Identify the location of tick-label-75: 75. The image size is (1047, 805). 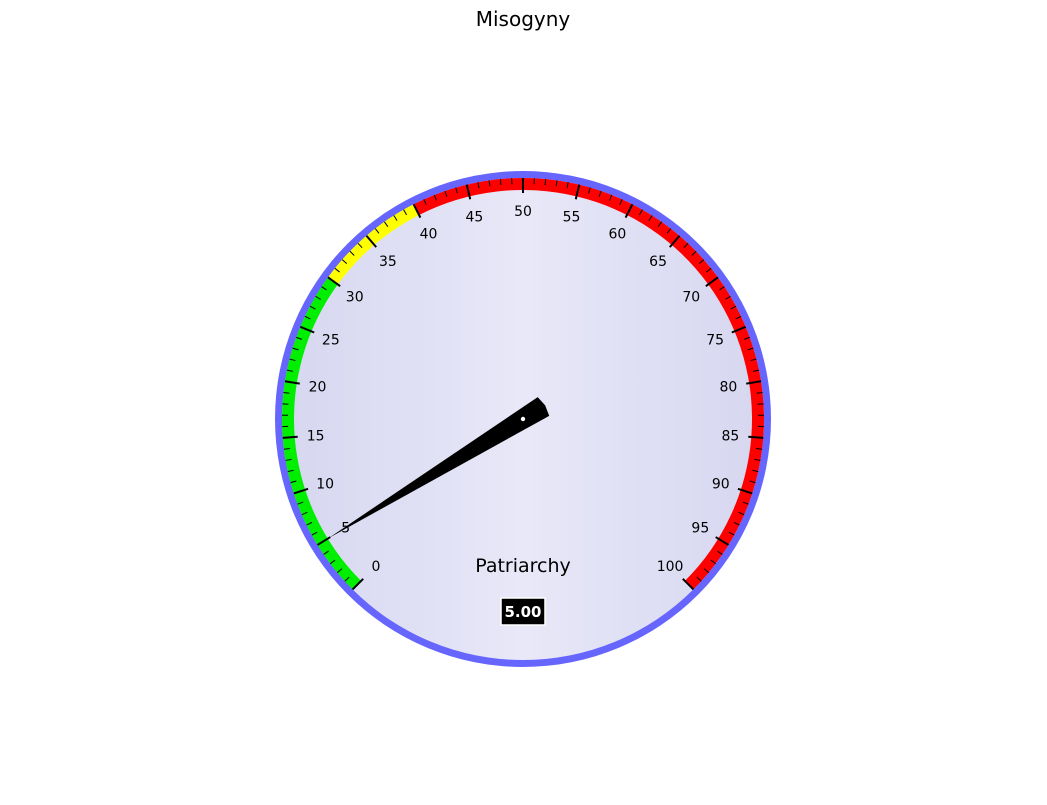
(715, 340).